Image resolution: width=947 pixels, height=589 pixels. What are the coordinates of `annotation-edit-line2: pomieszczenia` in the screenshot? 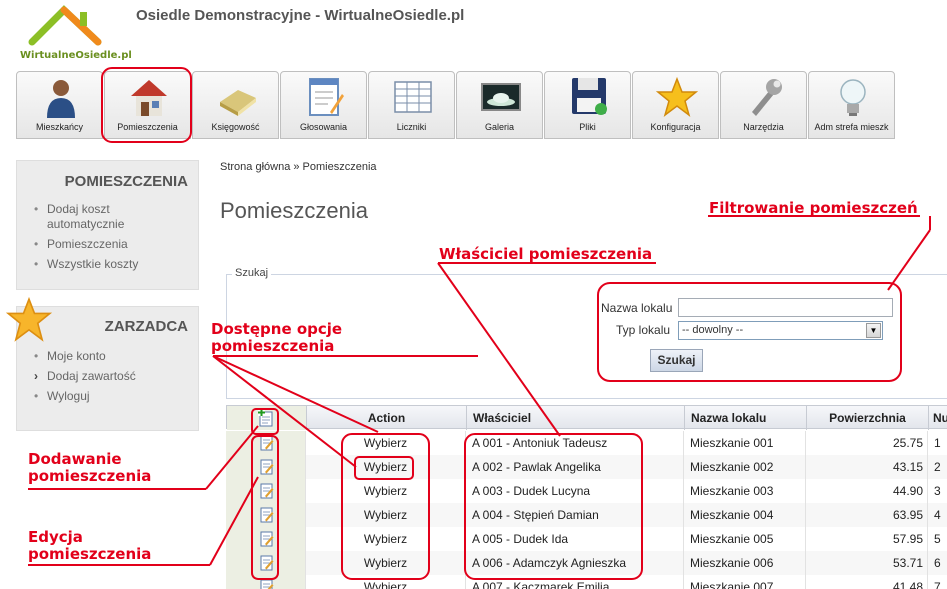 It's located at (90, 554).